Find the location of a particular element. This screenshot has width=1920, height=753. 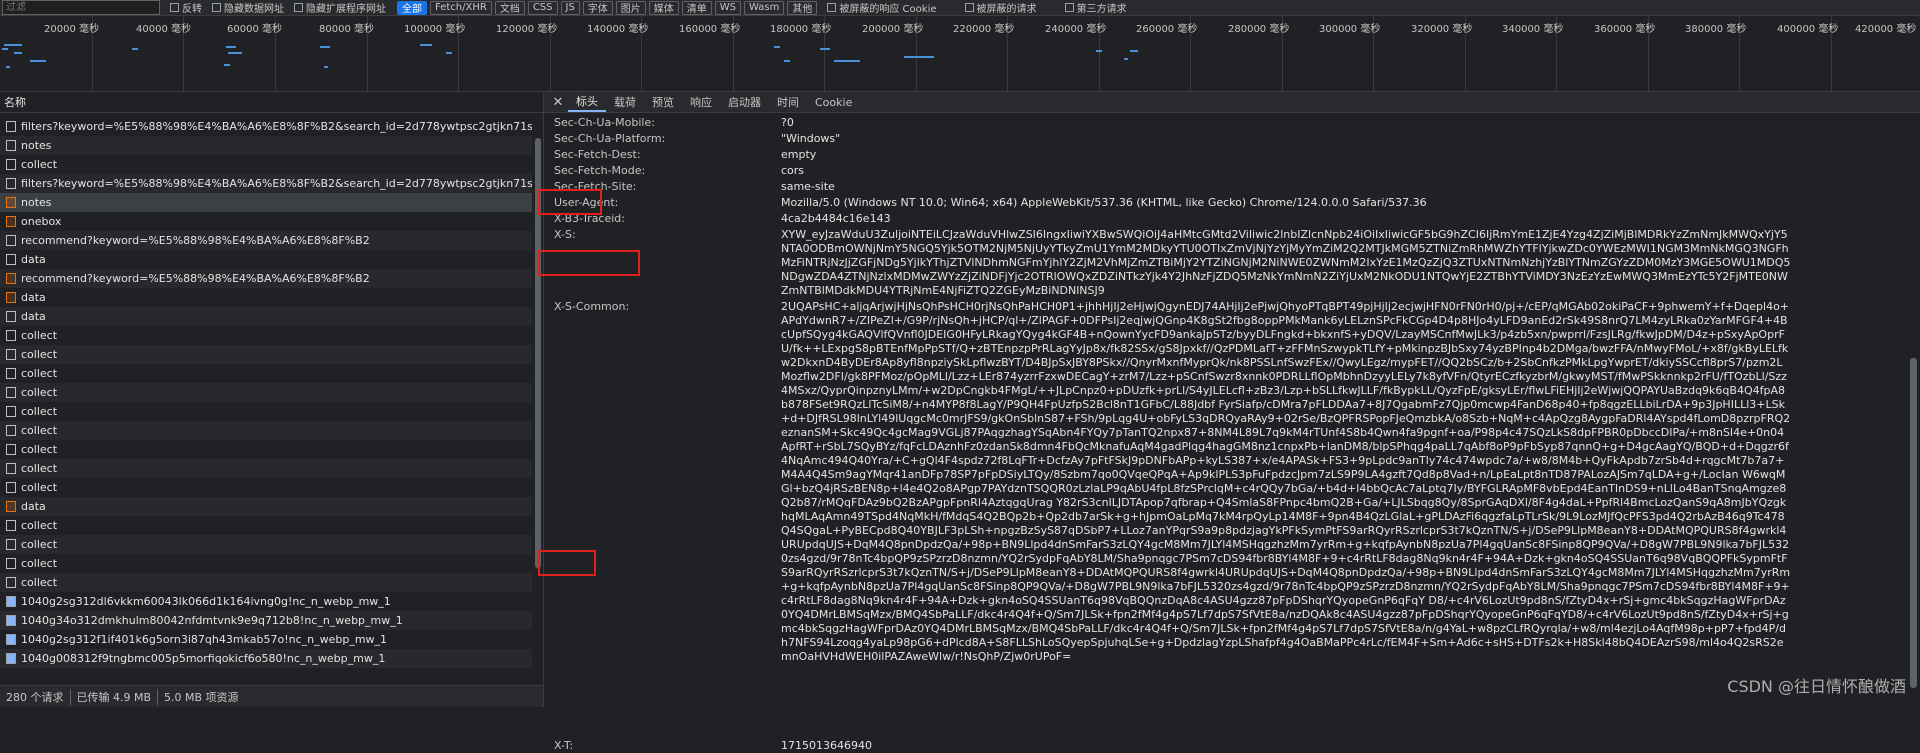

filter-input is located at coordinates (81, 7).